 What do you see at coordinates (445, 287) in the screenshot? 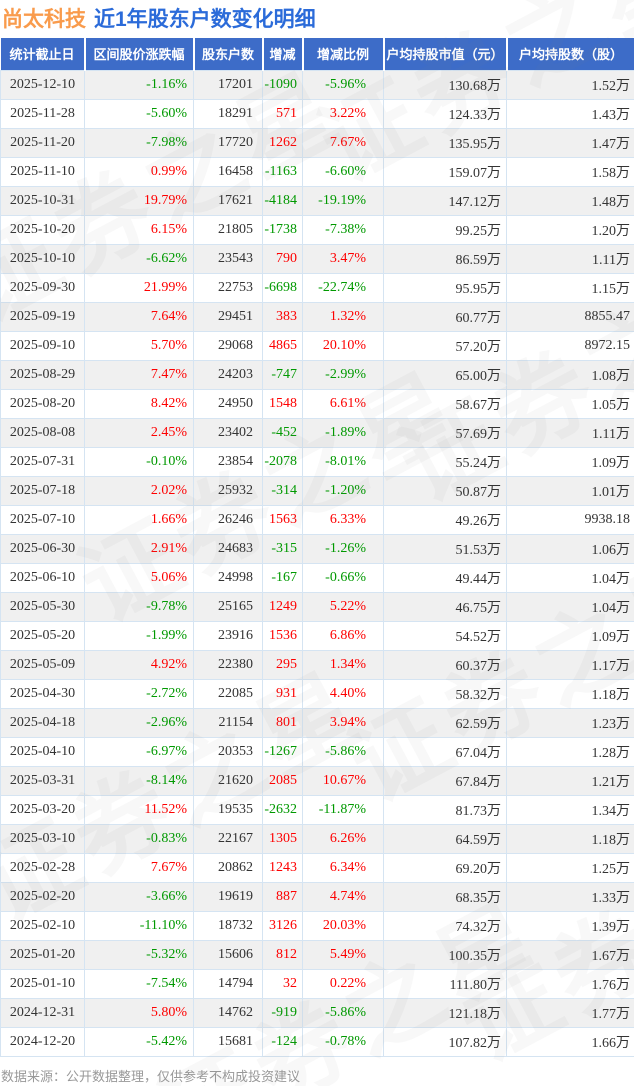
I see `cell-avg-market-value: 95.95万` at bounding box center [445, 287].